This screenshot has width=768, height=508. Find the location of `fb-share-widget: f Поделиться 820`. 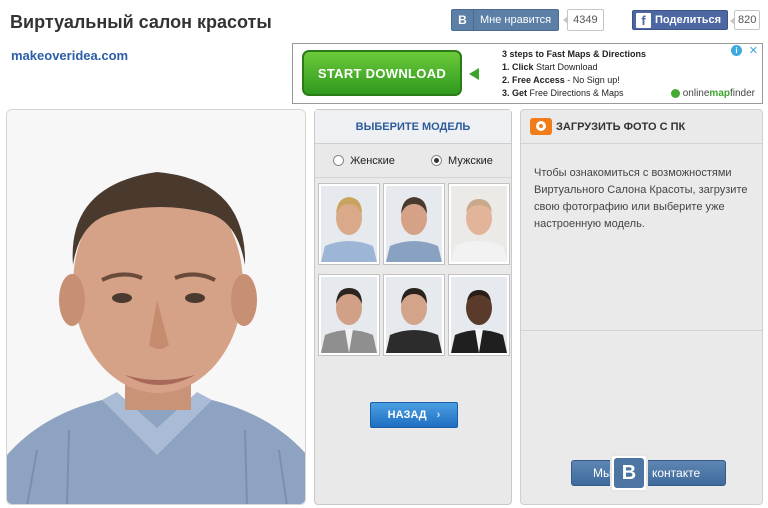

fb-share-widget: f Поделиться 820 is located at coordinates (696, 20).